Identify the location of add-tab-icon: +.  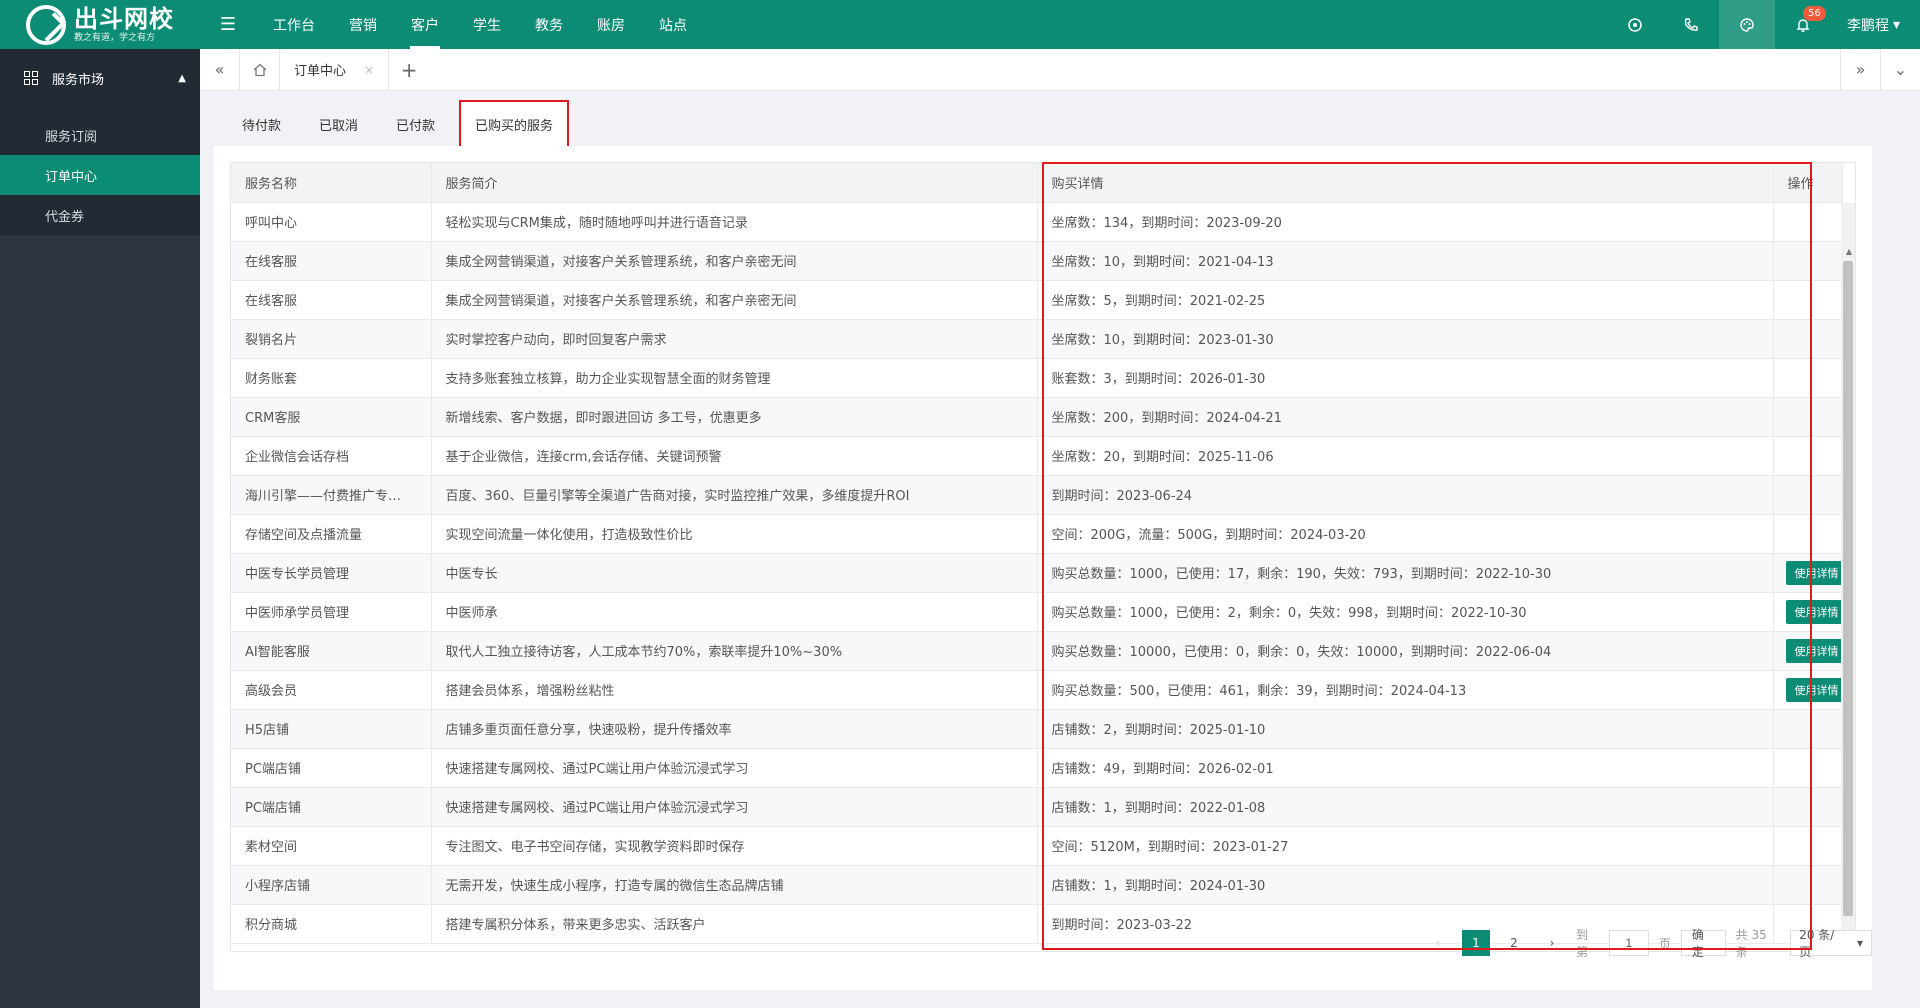
(409, 69).